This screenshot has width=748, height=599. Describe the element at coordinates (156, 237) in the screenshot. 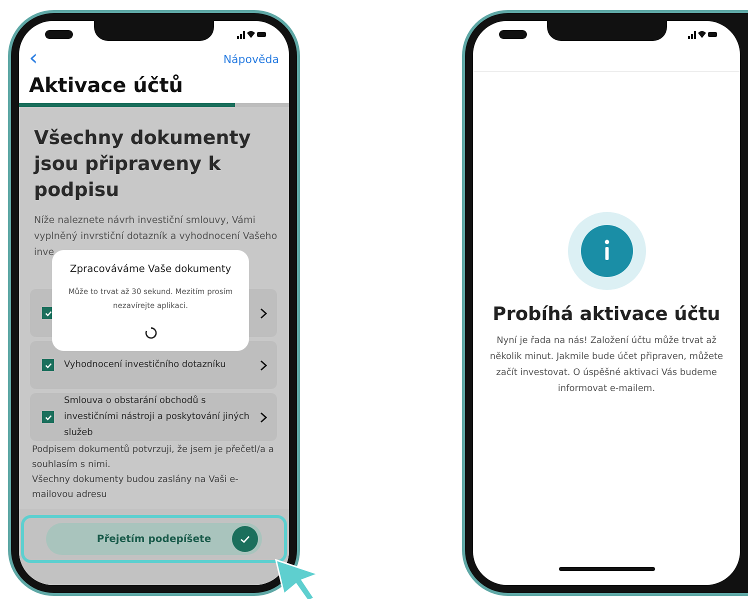

I see `description: Níže naleznete návrh investiční smlouvy, Vámi vyplněný invrstiční dotazník a vyhodnocení Vašeho inve` at that location.